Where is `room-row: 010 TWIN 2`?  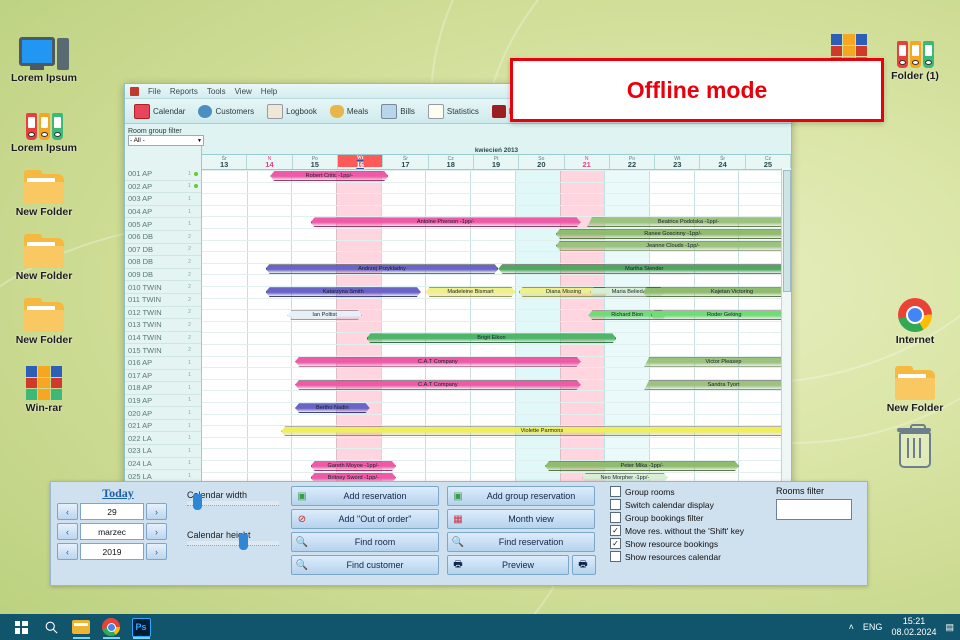 room-row: 010 TWIN 2 is located at coordinates (163, 287).